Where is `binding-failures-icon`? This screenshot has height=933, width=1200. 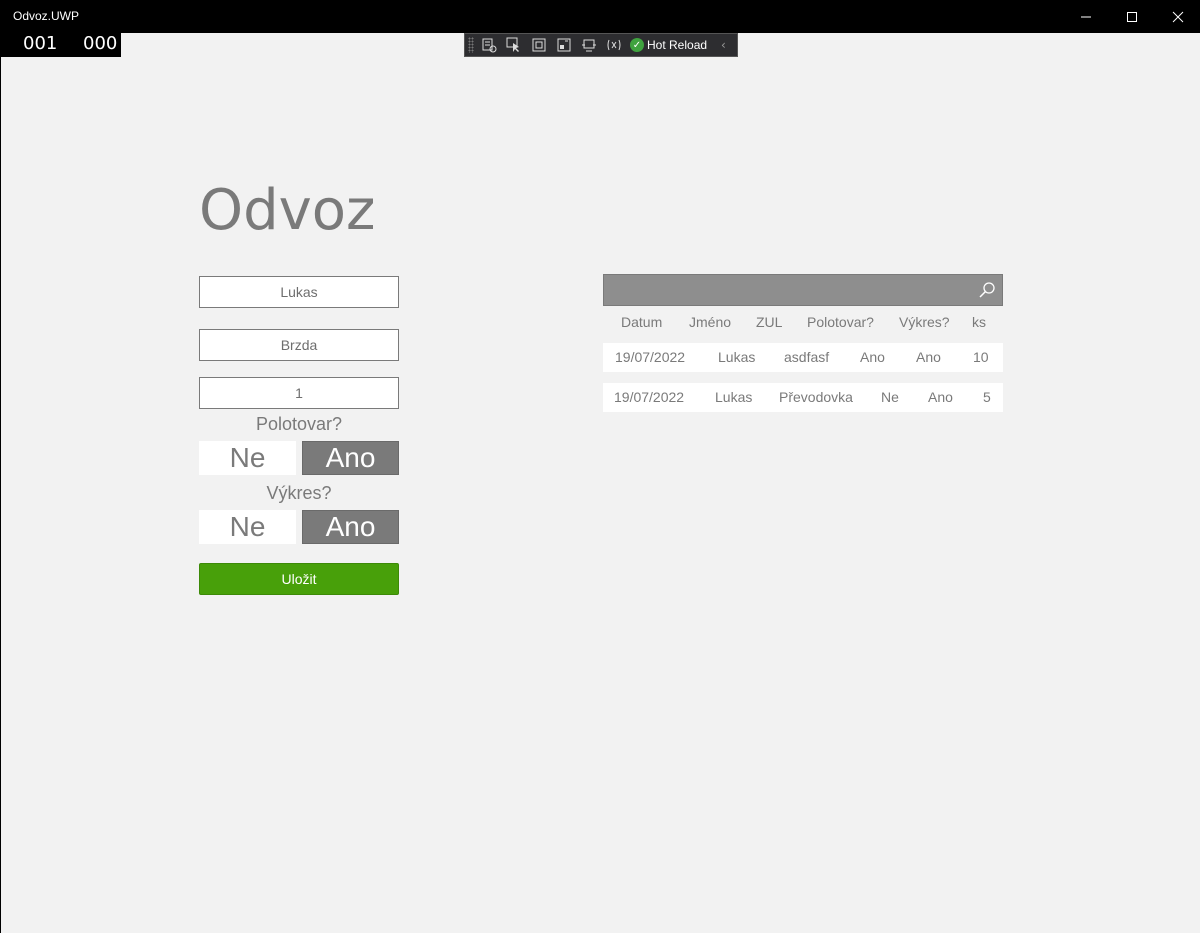 binding-failures-icon is located at coordinates (589, 45).